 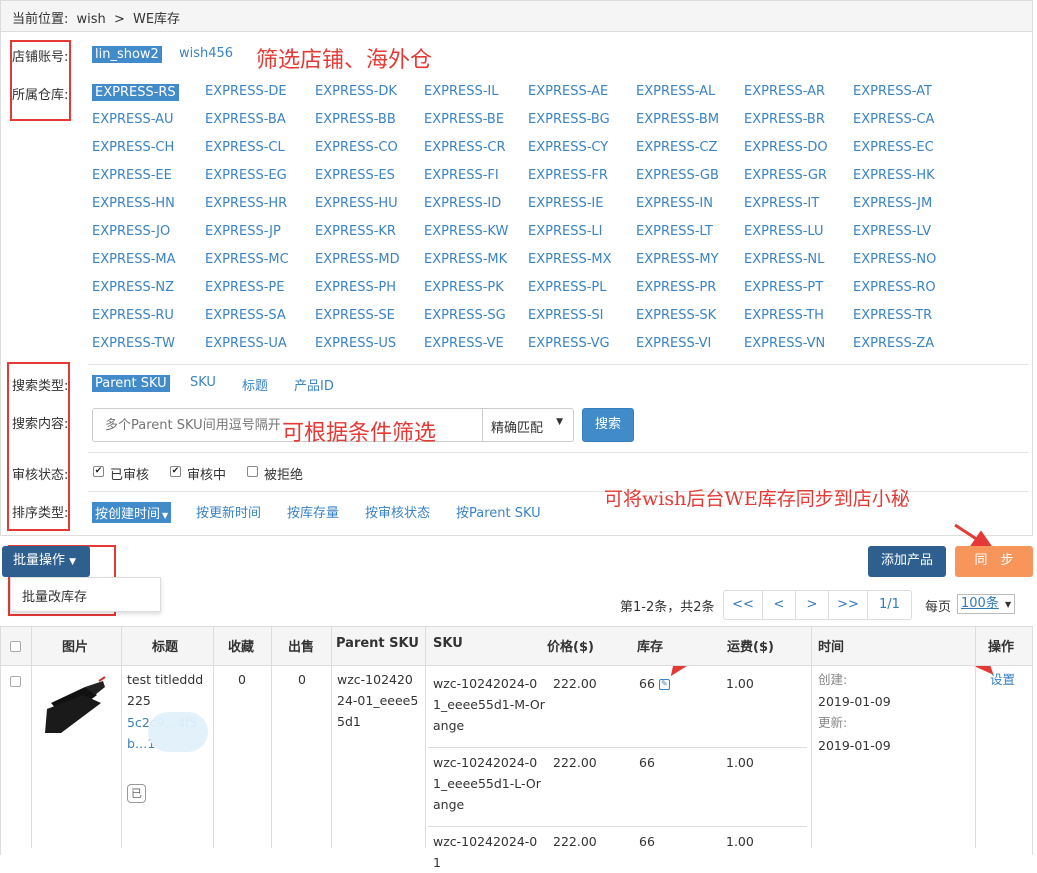 What do you see at coordinates (784, 91) in the screenshot?
I see `warehouse-option: EXPRESS-AR` at bounding box center [784, 91].